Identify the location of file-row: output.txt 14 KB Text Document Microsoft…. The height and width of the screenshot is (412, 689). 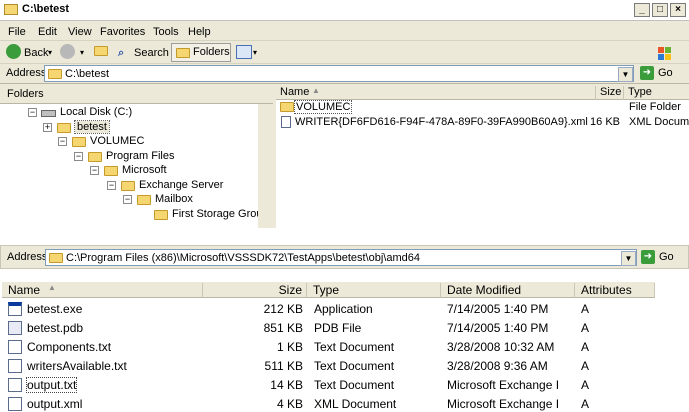
(342, 385).